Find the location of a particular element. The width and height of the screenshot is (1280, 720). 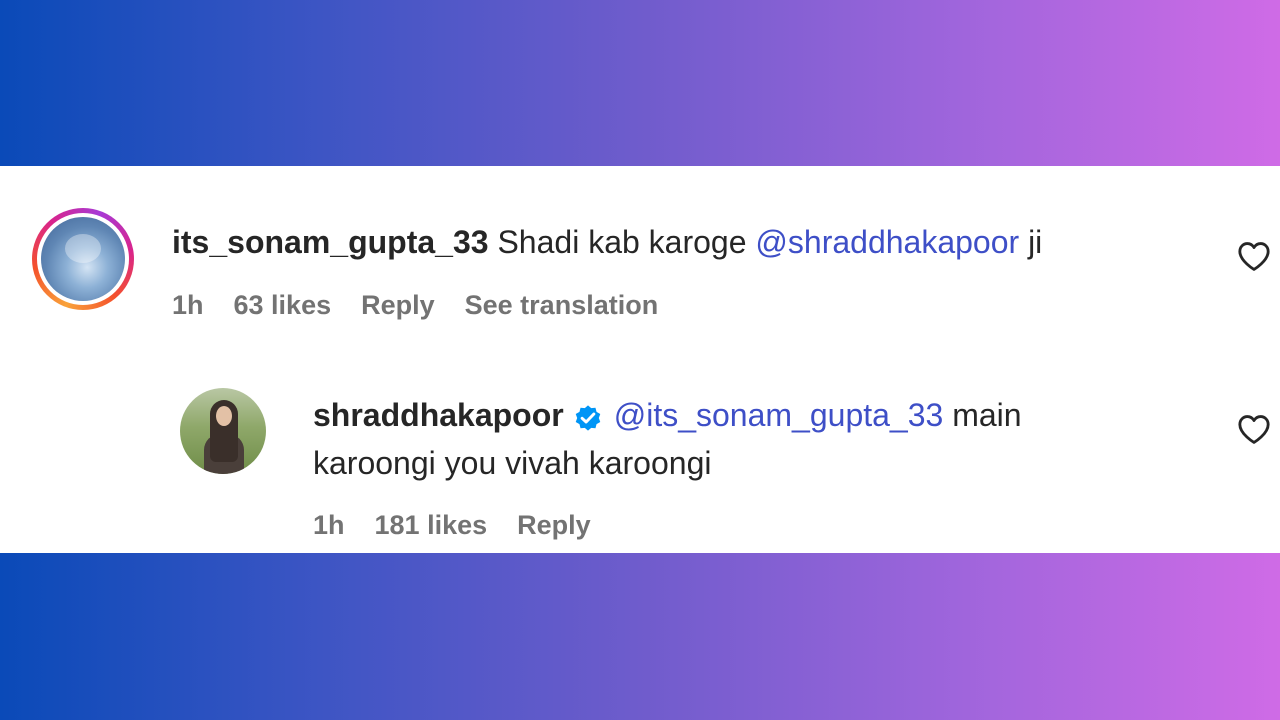

reply-text-line-1: shraddhakapoor @its_sonam_gupta_33 main is located at coordinates (667, 415).